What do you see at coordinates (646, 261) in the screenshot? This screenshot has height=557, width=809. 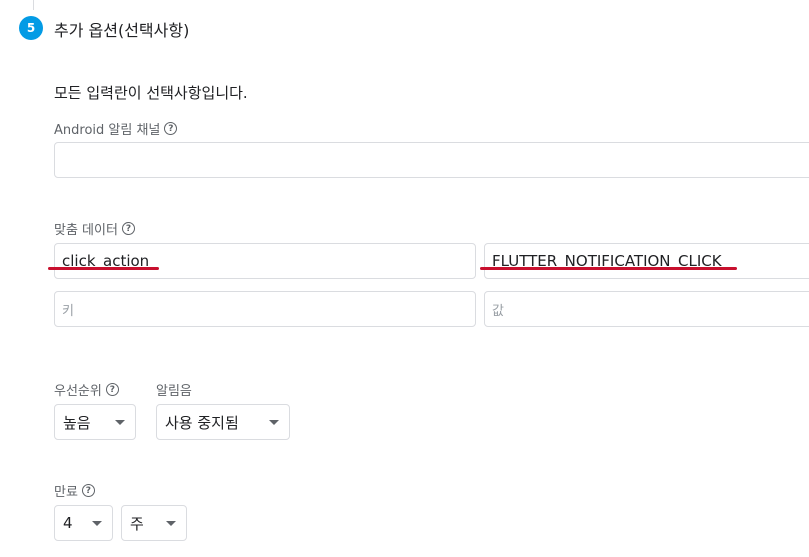 I see `custom-data-value-input: FLUTTER_NOTIFICATION_CLICK` at bounding box center [646, 261].